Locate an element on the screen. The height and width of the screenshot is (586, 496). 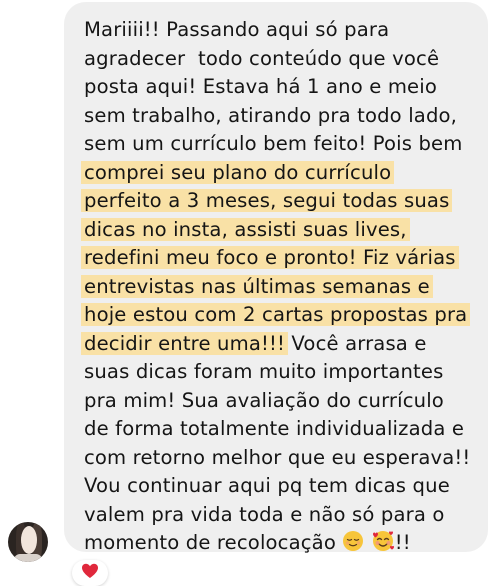
reaction-badge is located at coordinates (90, 573).